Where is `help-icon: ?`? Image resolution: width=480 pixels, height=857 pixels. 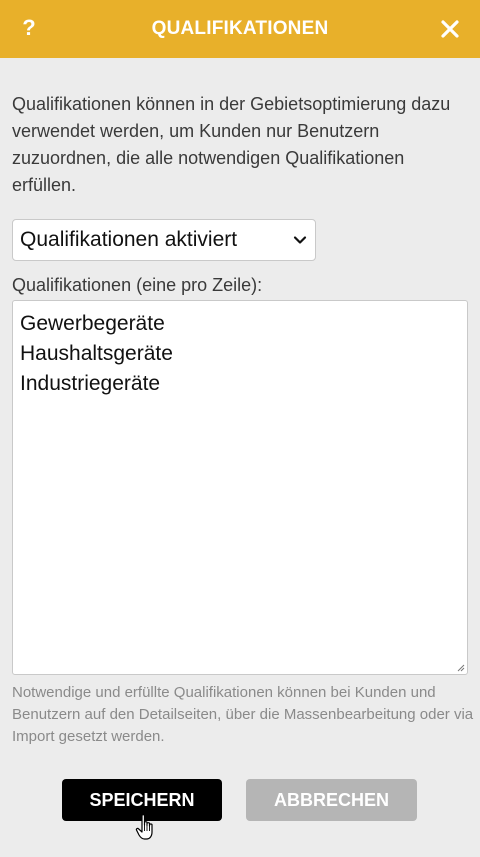
help-icon: ? is located at coordinates (29, 28).